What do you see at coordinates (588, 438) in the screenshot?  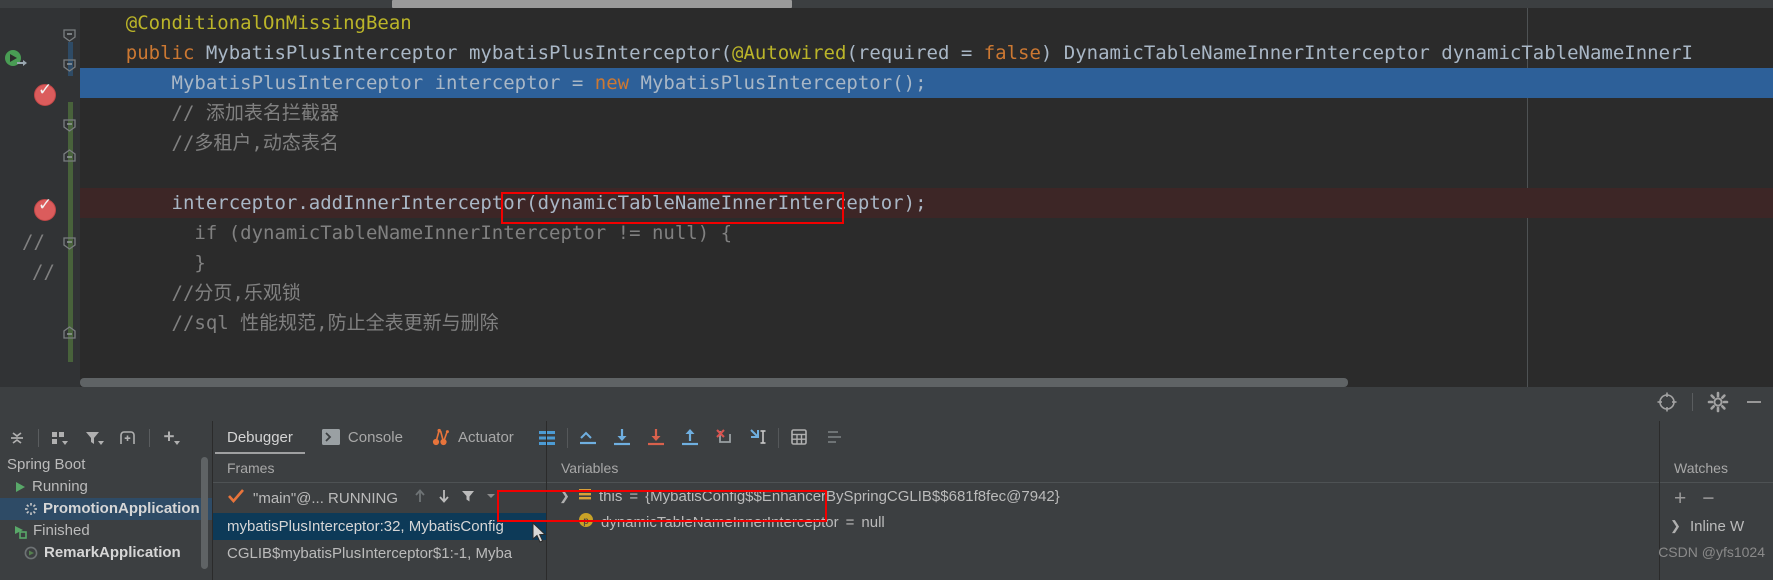 I see `show-execution-point-icon` at bounding box center [588, 438].